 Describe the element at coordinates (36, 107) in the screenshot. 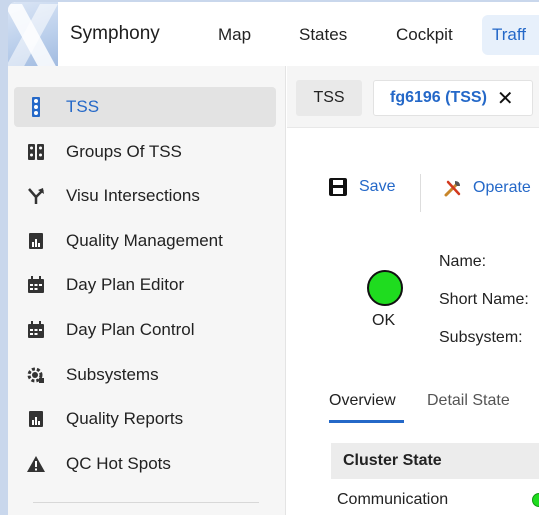

I see `traffic-light-icon` at that location.